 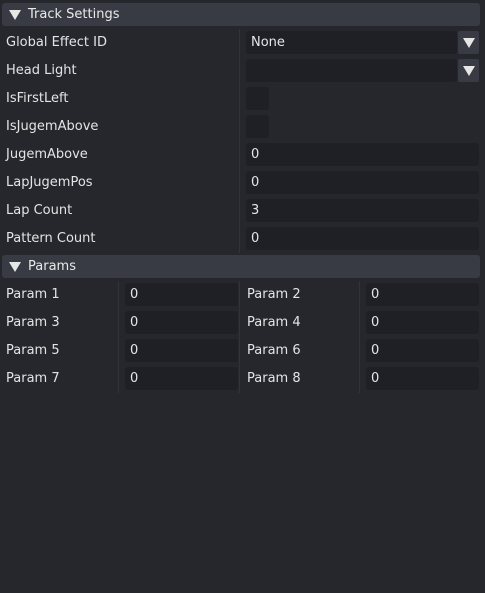 I want to click on is-first-left-checkbox, so click(x=257, y=98).